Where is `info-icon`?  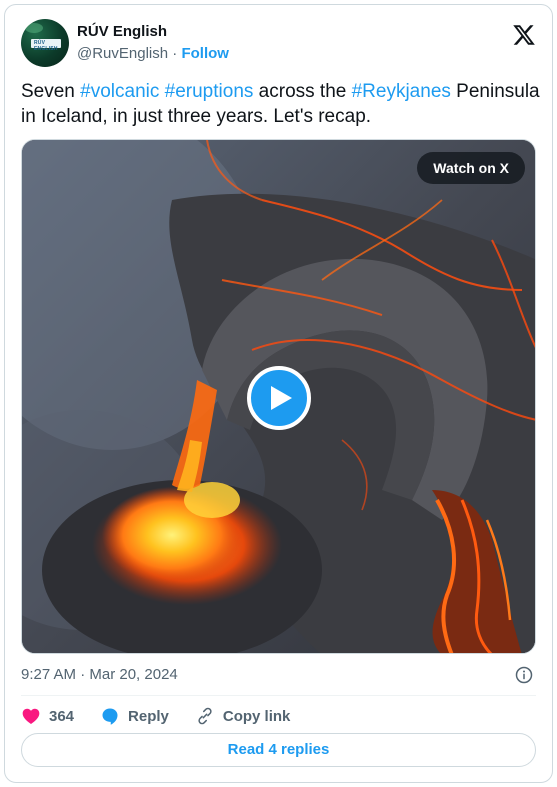 info-icon is located at coordinates (524, 675).